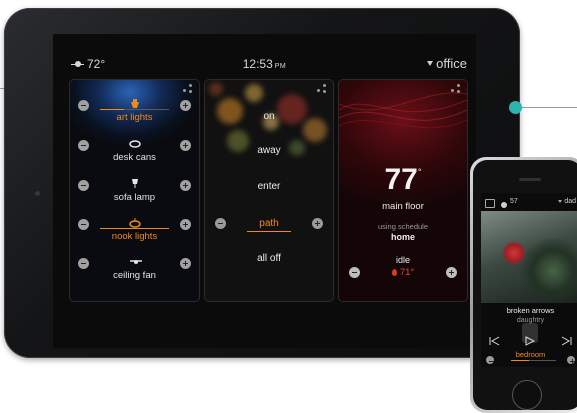  I want to click on clock-time: 12:53, so click(257, 64).